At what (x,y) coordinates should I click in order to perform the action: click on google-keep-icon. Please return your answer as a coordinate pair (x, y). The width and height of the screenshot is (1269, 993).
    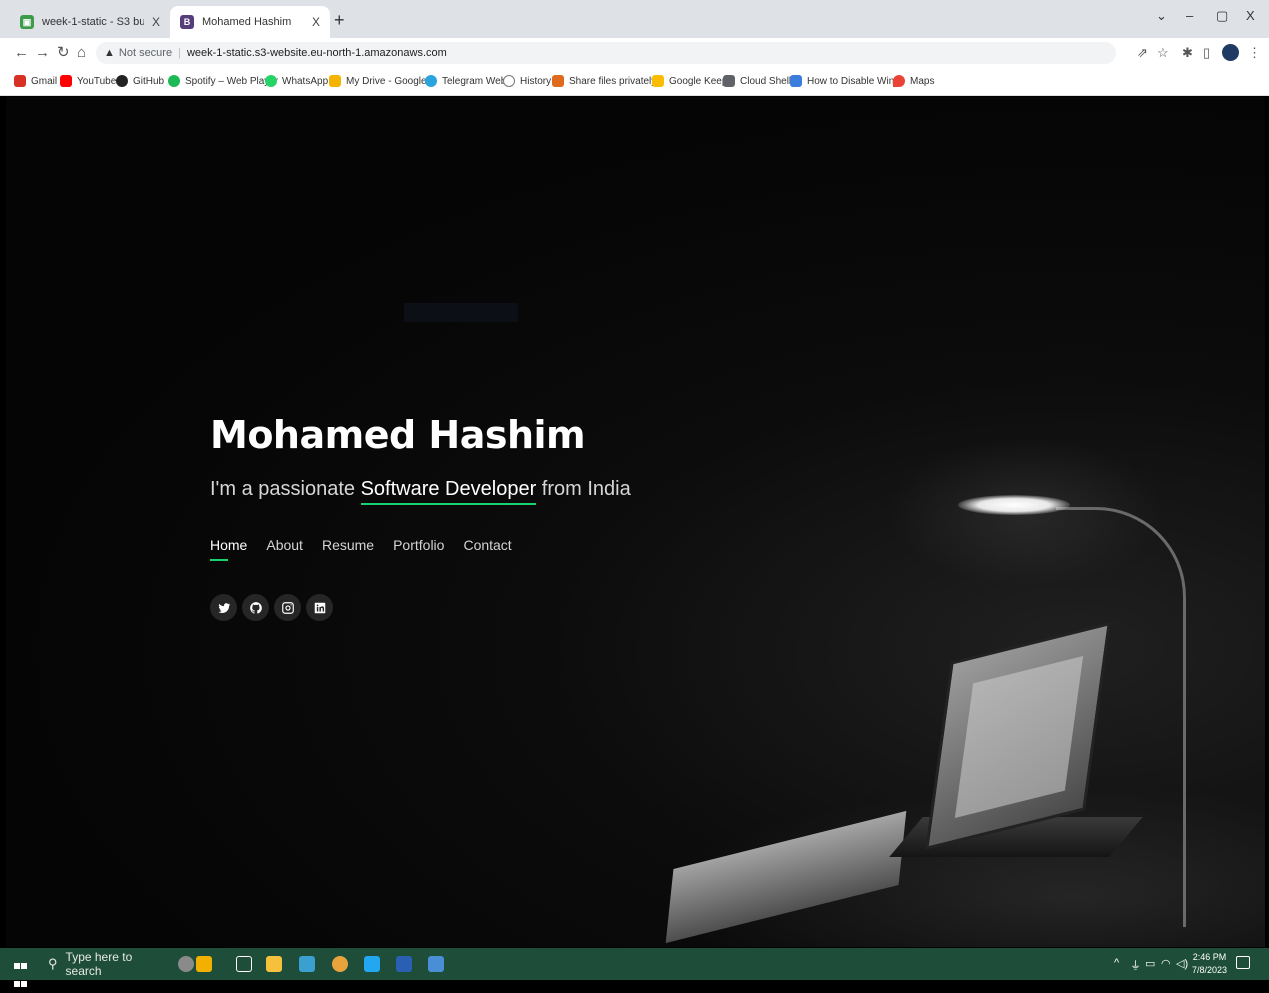
    Looking at the image, I should click on (658, 81).